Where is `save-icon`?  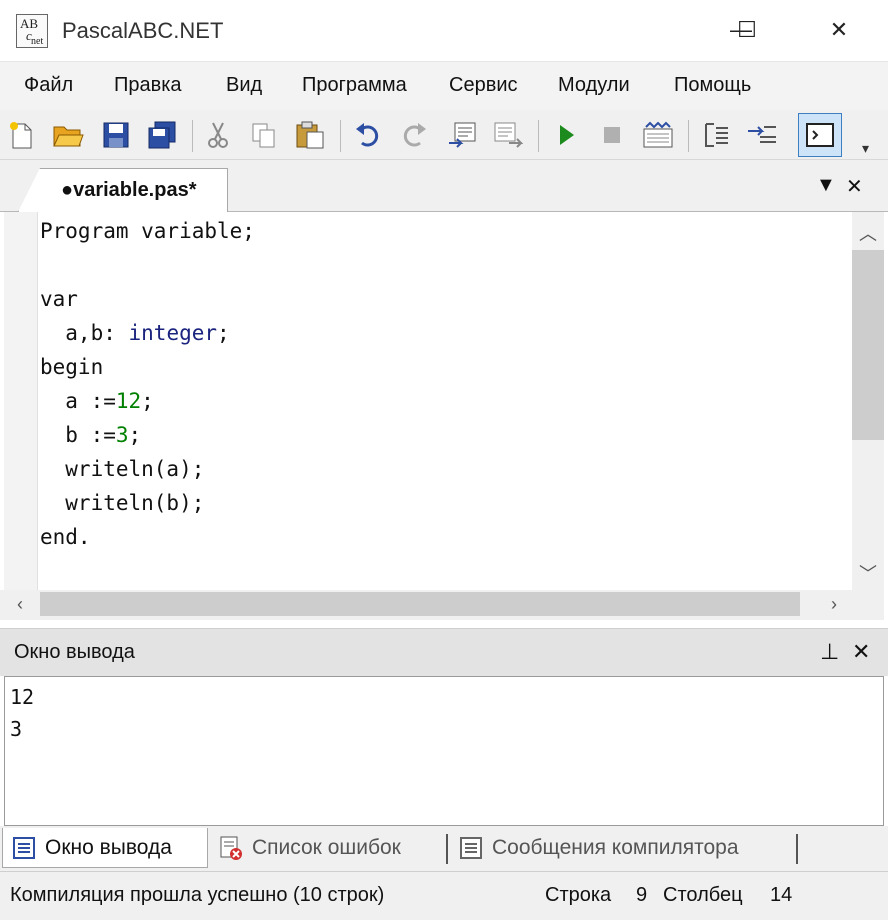
save-icon is located at coordinates (116, 135).